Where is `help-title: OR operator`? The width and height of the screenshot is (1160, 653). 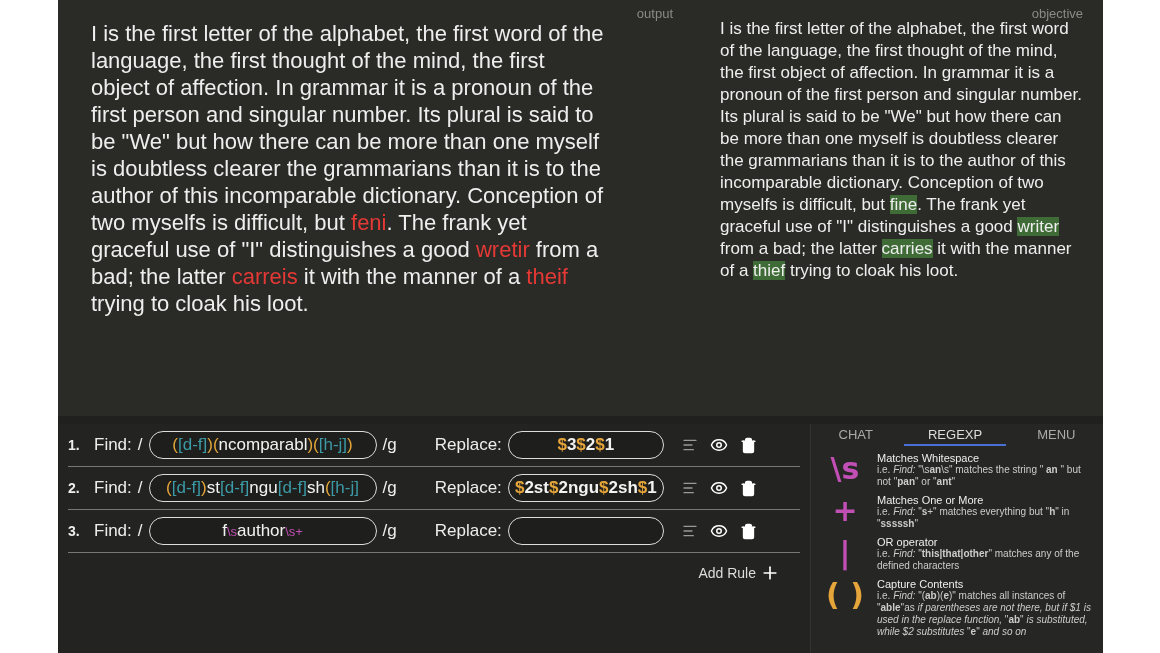 help-title: OR operator is located at coordinates (907, 542).